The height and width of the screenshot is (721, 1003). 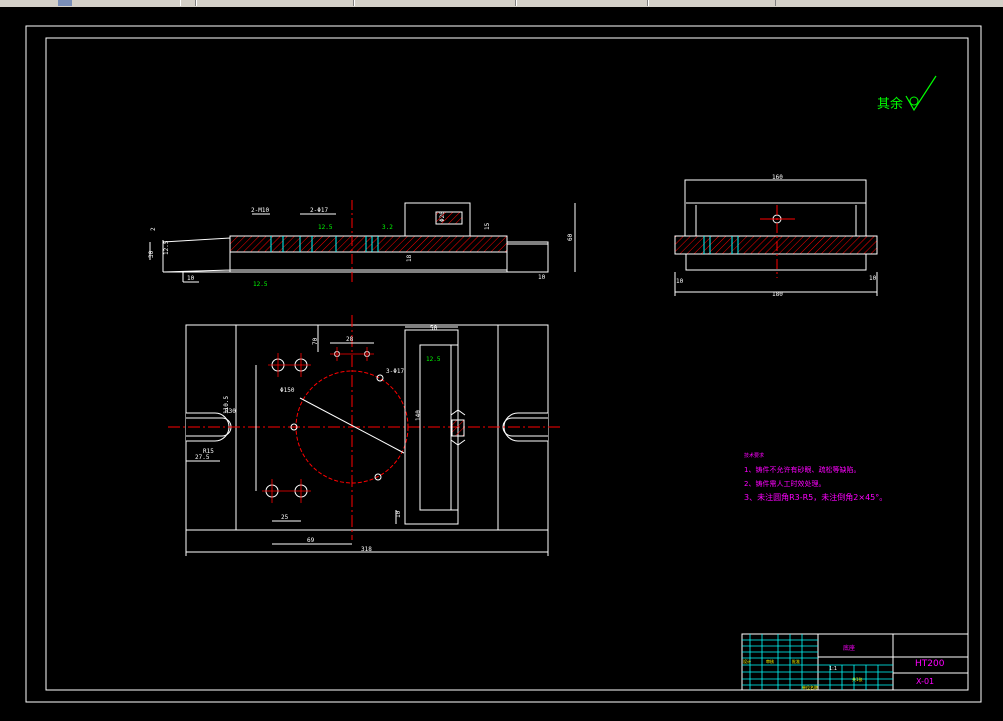 What do you see at coordinates (230, 411) in the screenshot?
I see `svg-text: R30` at bounding box center [230, 411].